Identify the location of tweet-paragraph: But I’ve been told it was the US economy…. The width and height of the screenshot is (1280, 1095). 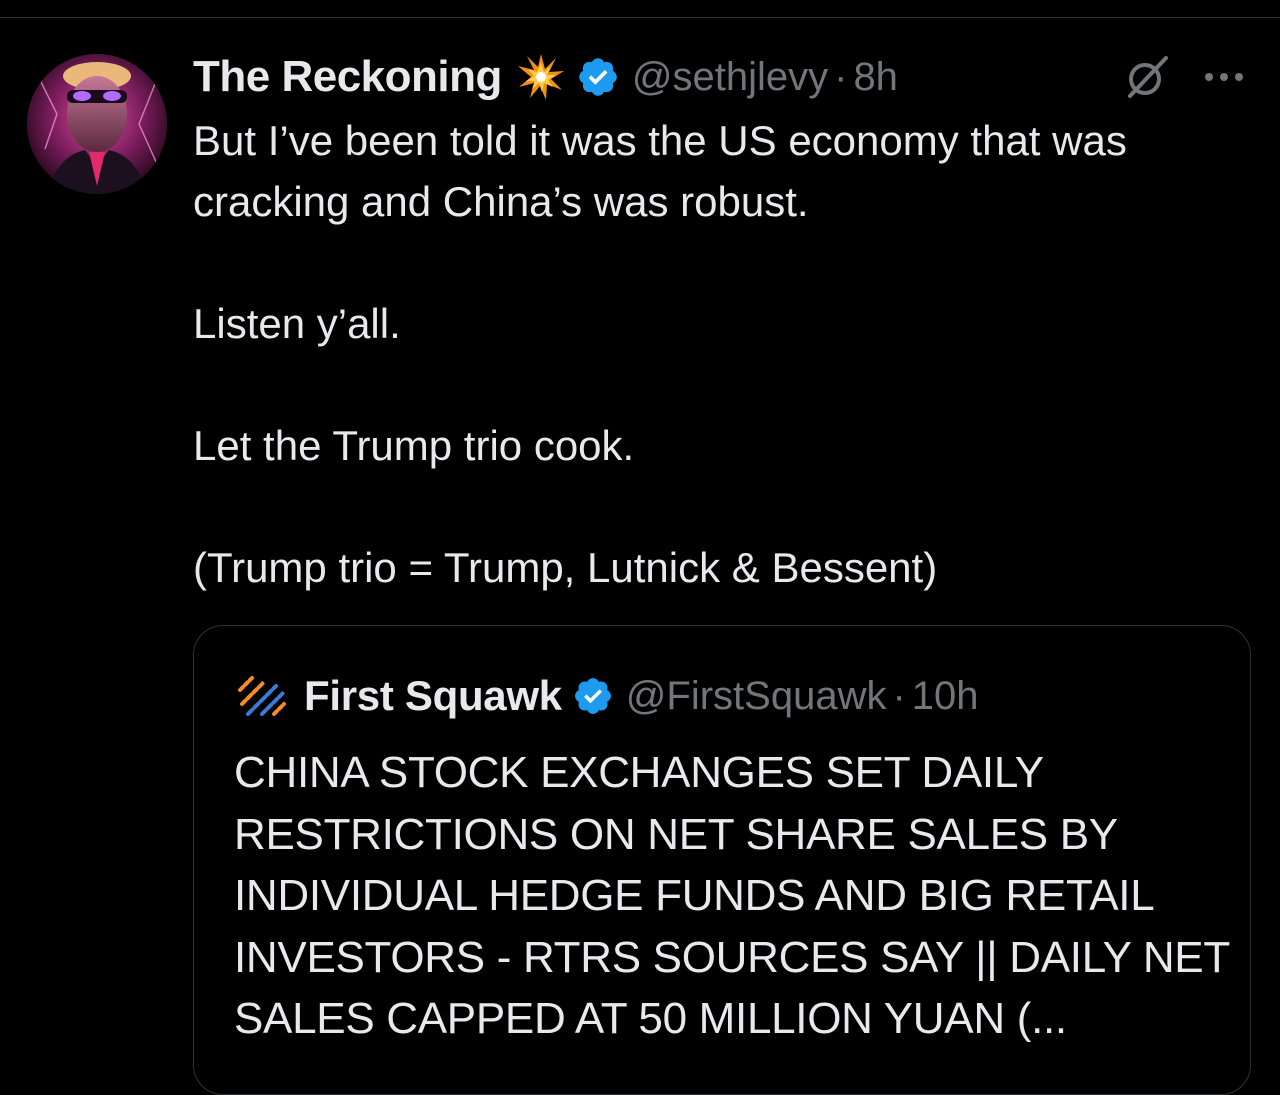
(660, 171).